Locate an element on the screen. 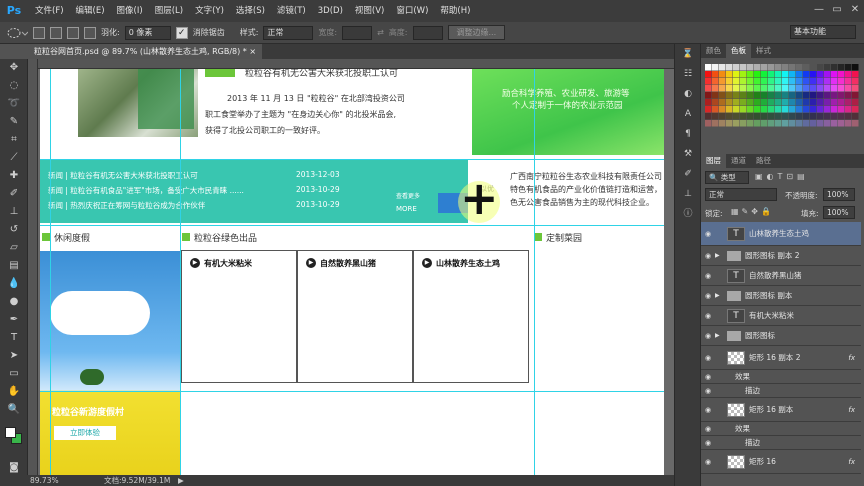  menu-3d: 3D(D) is located at coordinates (330, 11).